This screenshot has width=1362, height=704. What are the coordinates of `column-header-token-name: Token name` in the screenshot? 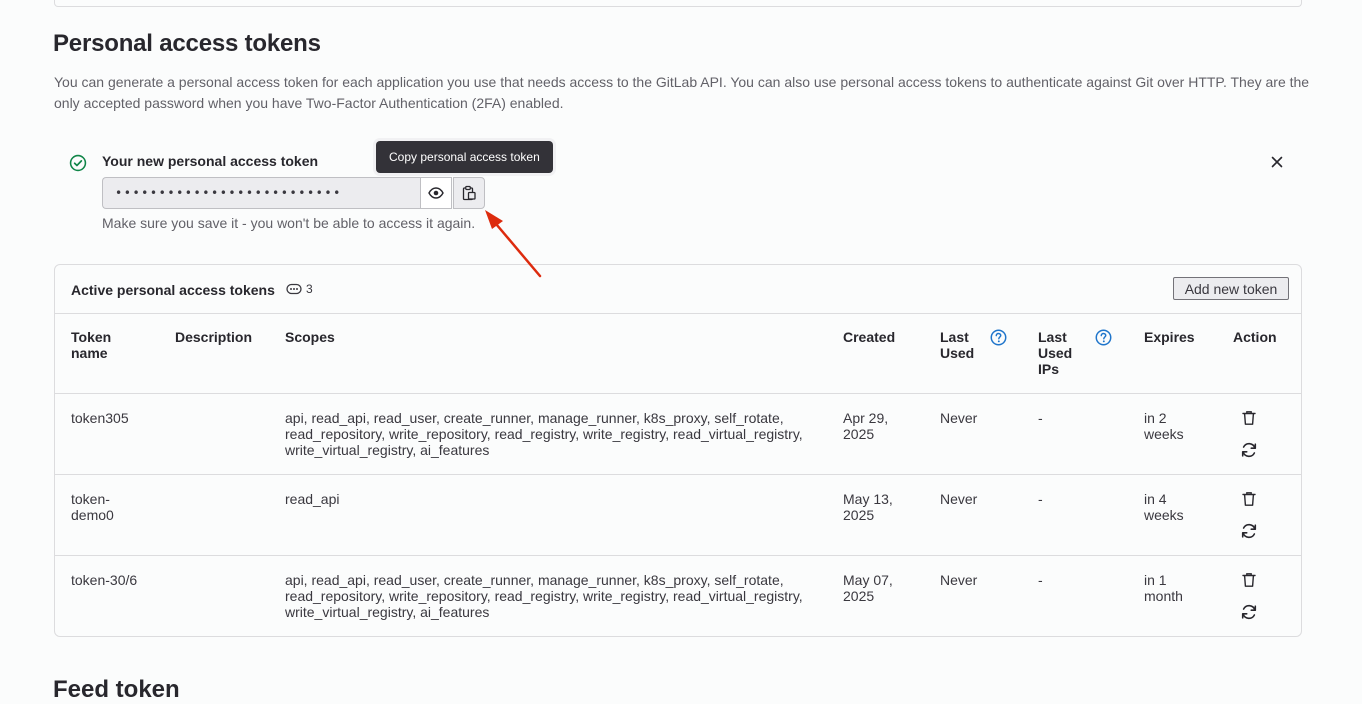 It's located at (101, 345).